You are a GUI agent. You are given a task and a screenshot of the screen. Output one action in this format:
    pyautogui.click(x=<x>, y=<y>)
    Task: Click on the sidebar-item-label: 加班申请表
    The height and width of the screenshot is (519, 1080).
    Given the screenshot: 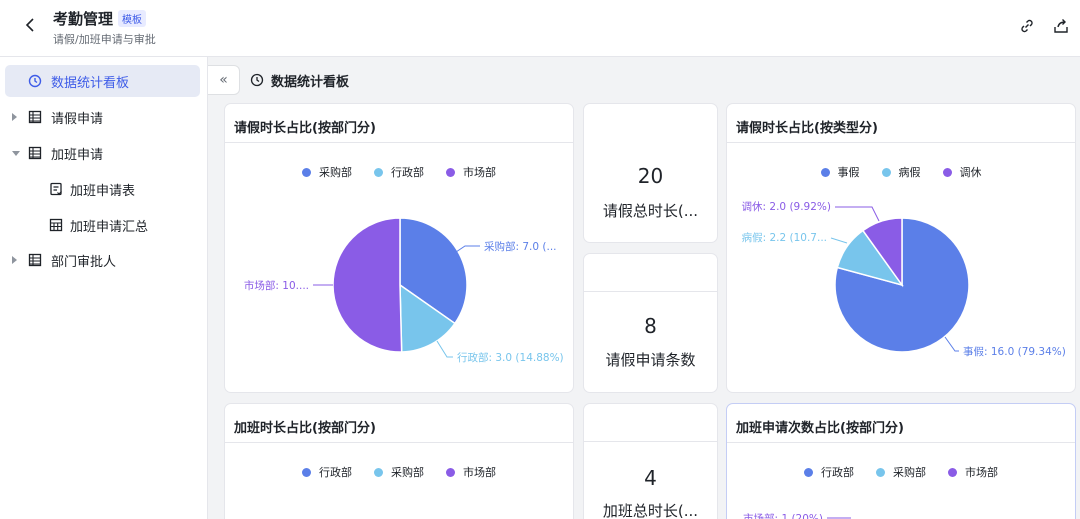 What is the action you would take?
    pyautogui.click(x=103, y=191)
    